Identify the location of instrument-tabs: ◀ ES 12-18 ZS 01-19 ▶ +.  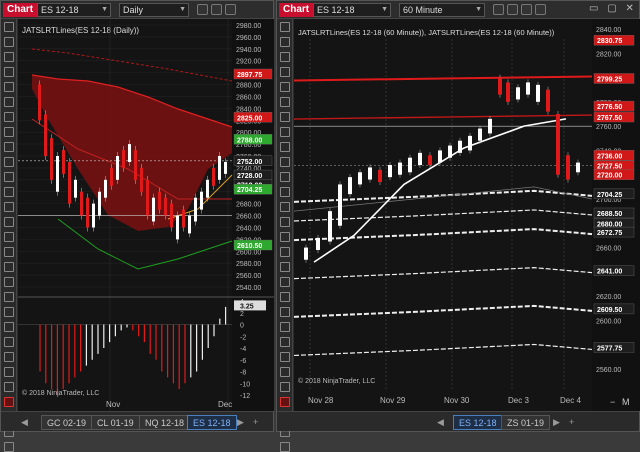
(458, 421).